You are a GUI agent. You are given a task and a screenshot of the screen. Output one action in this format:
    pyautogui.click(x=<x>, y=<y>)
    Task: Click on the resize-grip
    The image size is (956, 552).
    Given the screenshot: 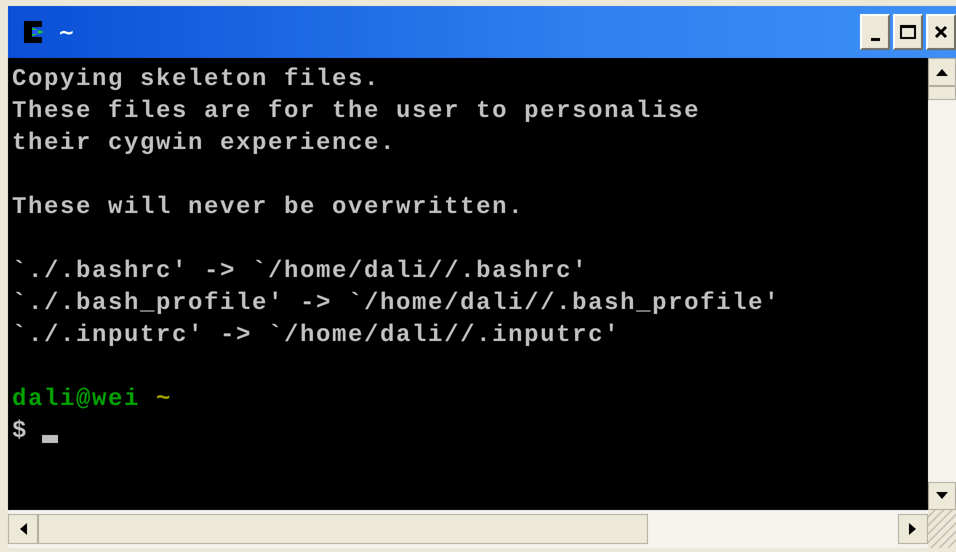 What is the action you would take?
    pyautogui.click(x=942, y=529)
    